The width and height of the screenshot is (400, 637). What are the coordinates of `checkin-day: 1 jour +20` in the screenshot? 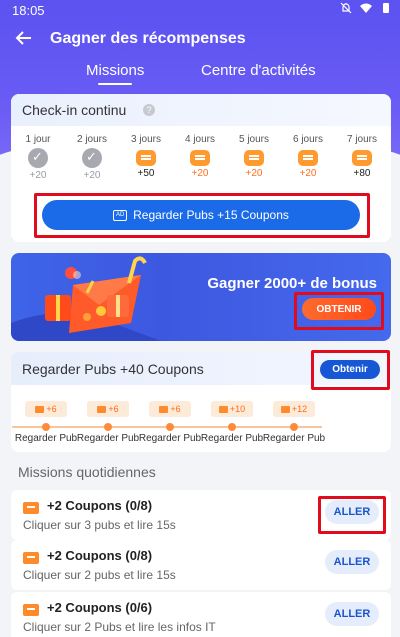 It's located at (38, 157).